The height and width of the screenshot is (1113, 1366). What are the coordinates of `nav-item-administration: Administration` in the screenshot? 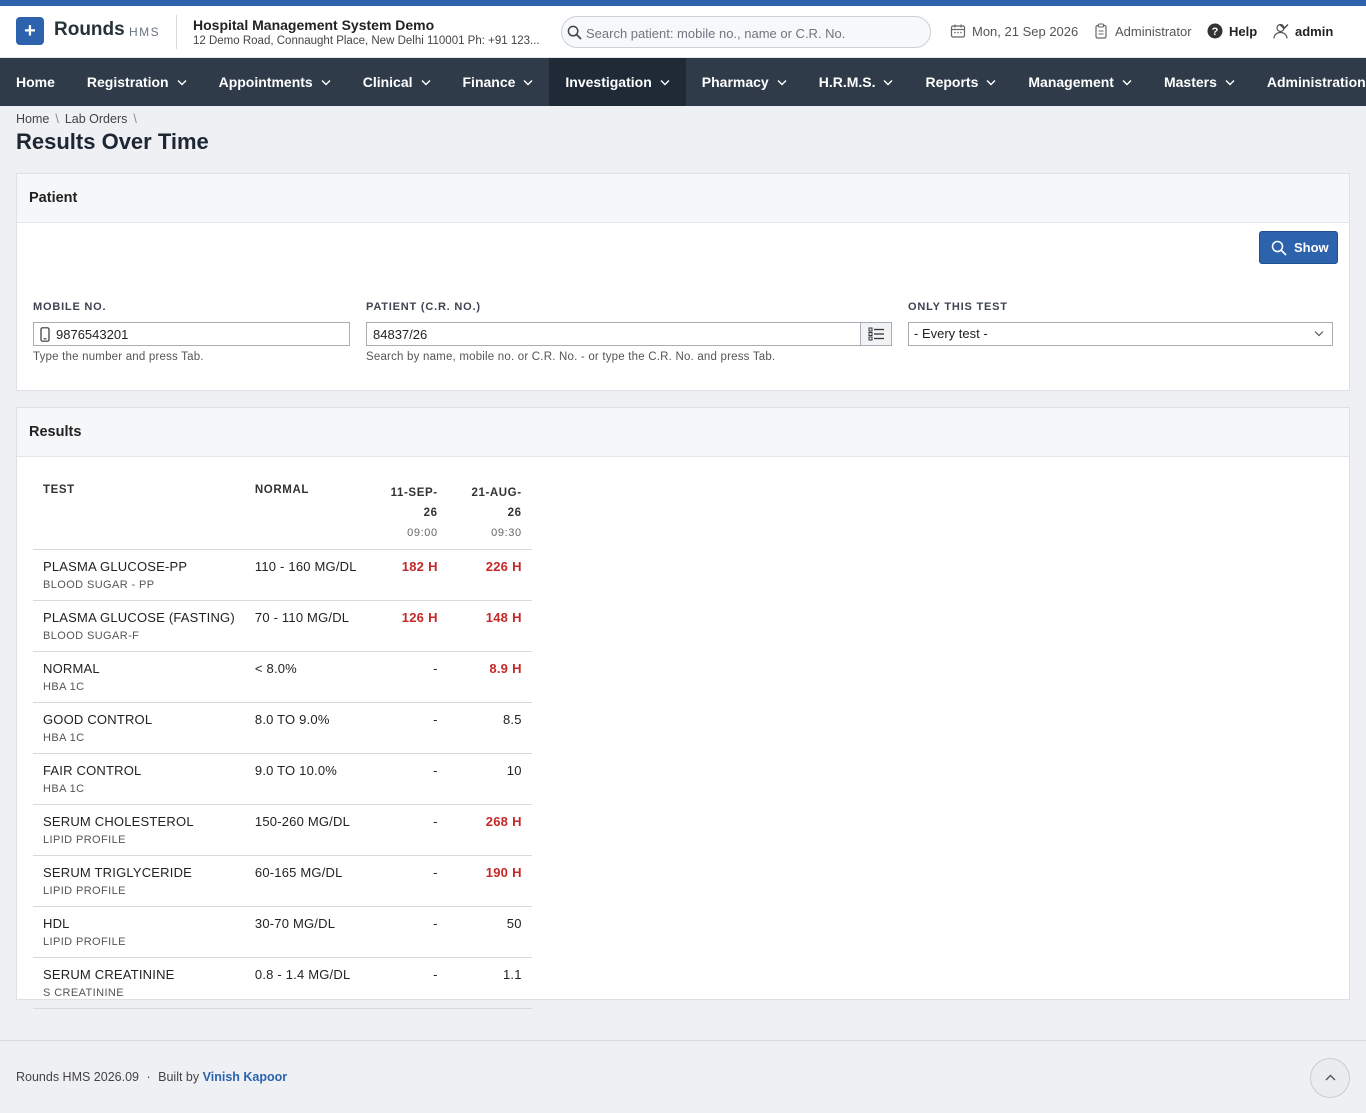 It's located at (1308, 82).